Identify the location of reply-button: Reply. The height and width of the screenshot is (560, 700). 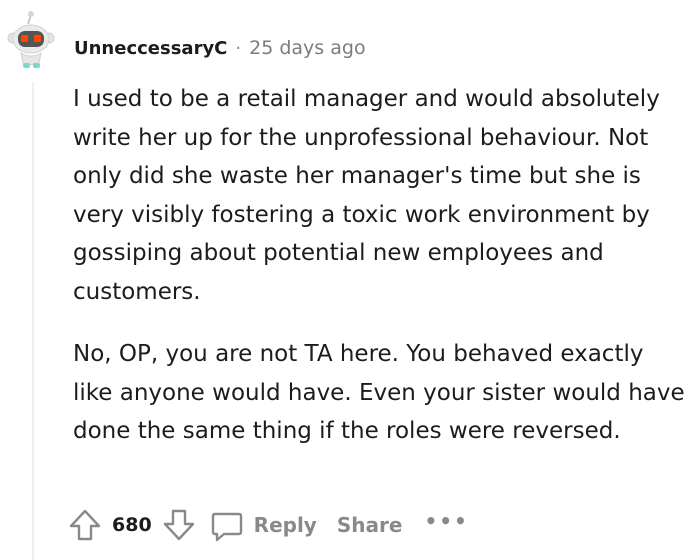
(263, 525).